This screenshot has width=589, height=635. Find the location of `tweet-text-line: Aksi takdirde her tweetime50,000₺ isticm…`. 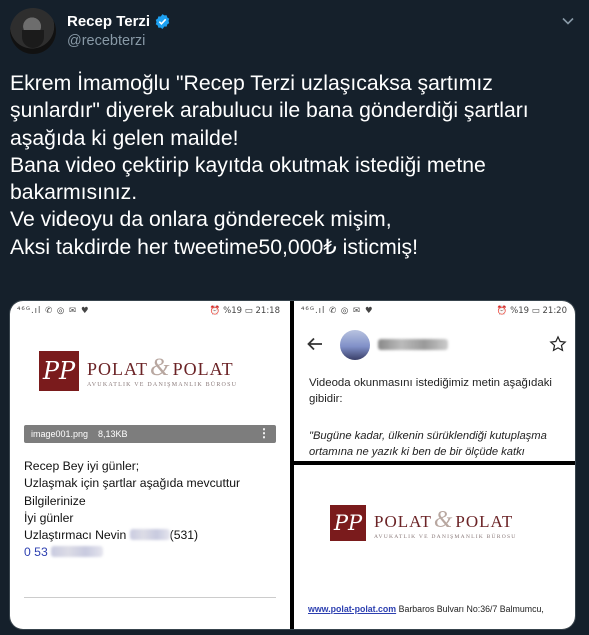

tweet-text-line: Aksi takdirde her tweetime50,000₺ isticm… is located at coordinates (214, 247).